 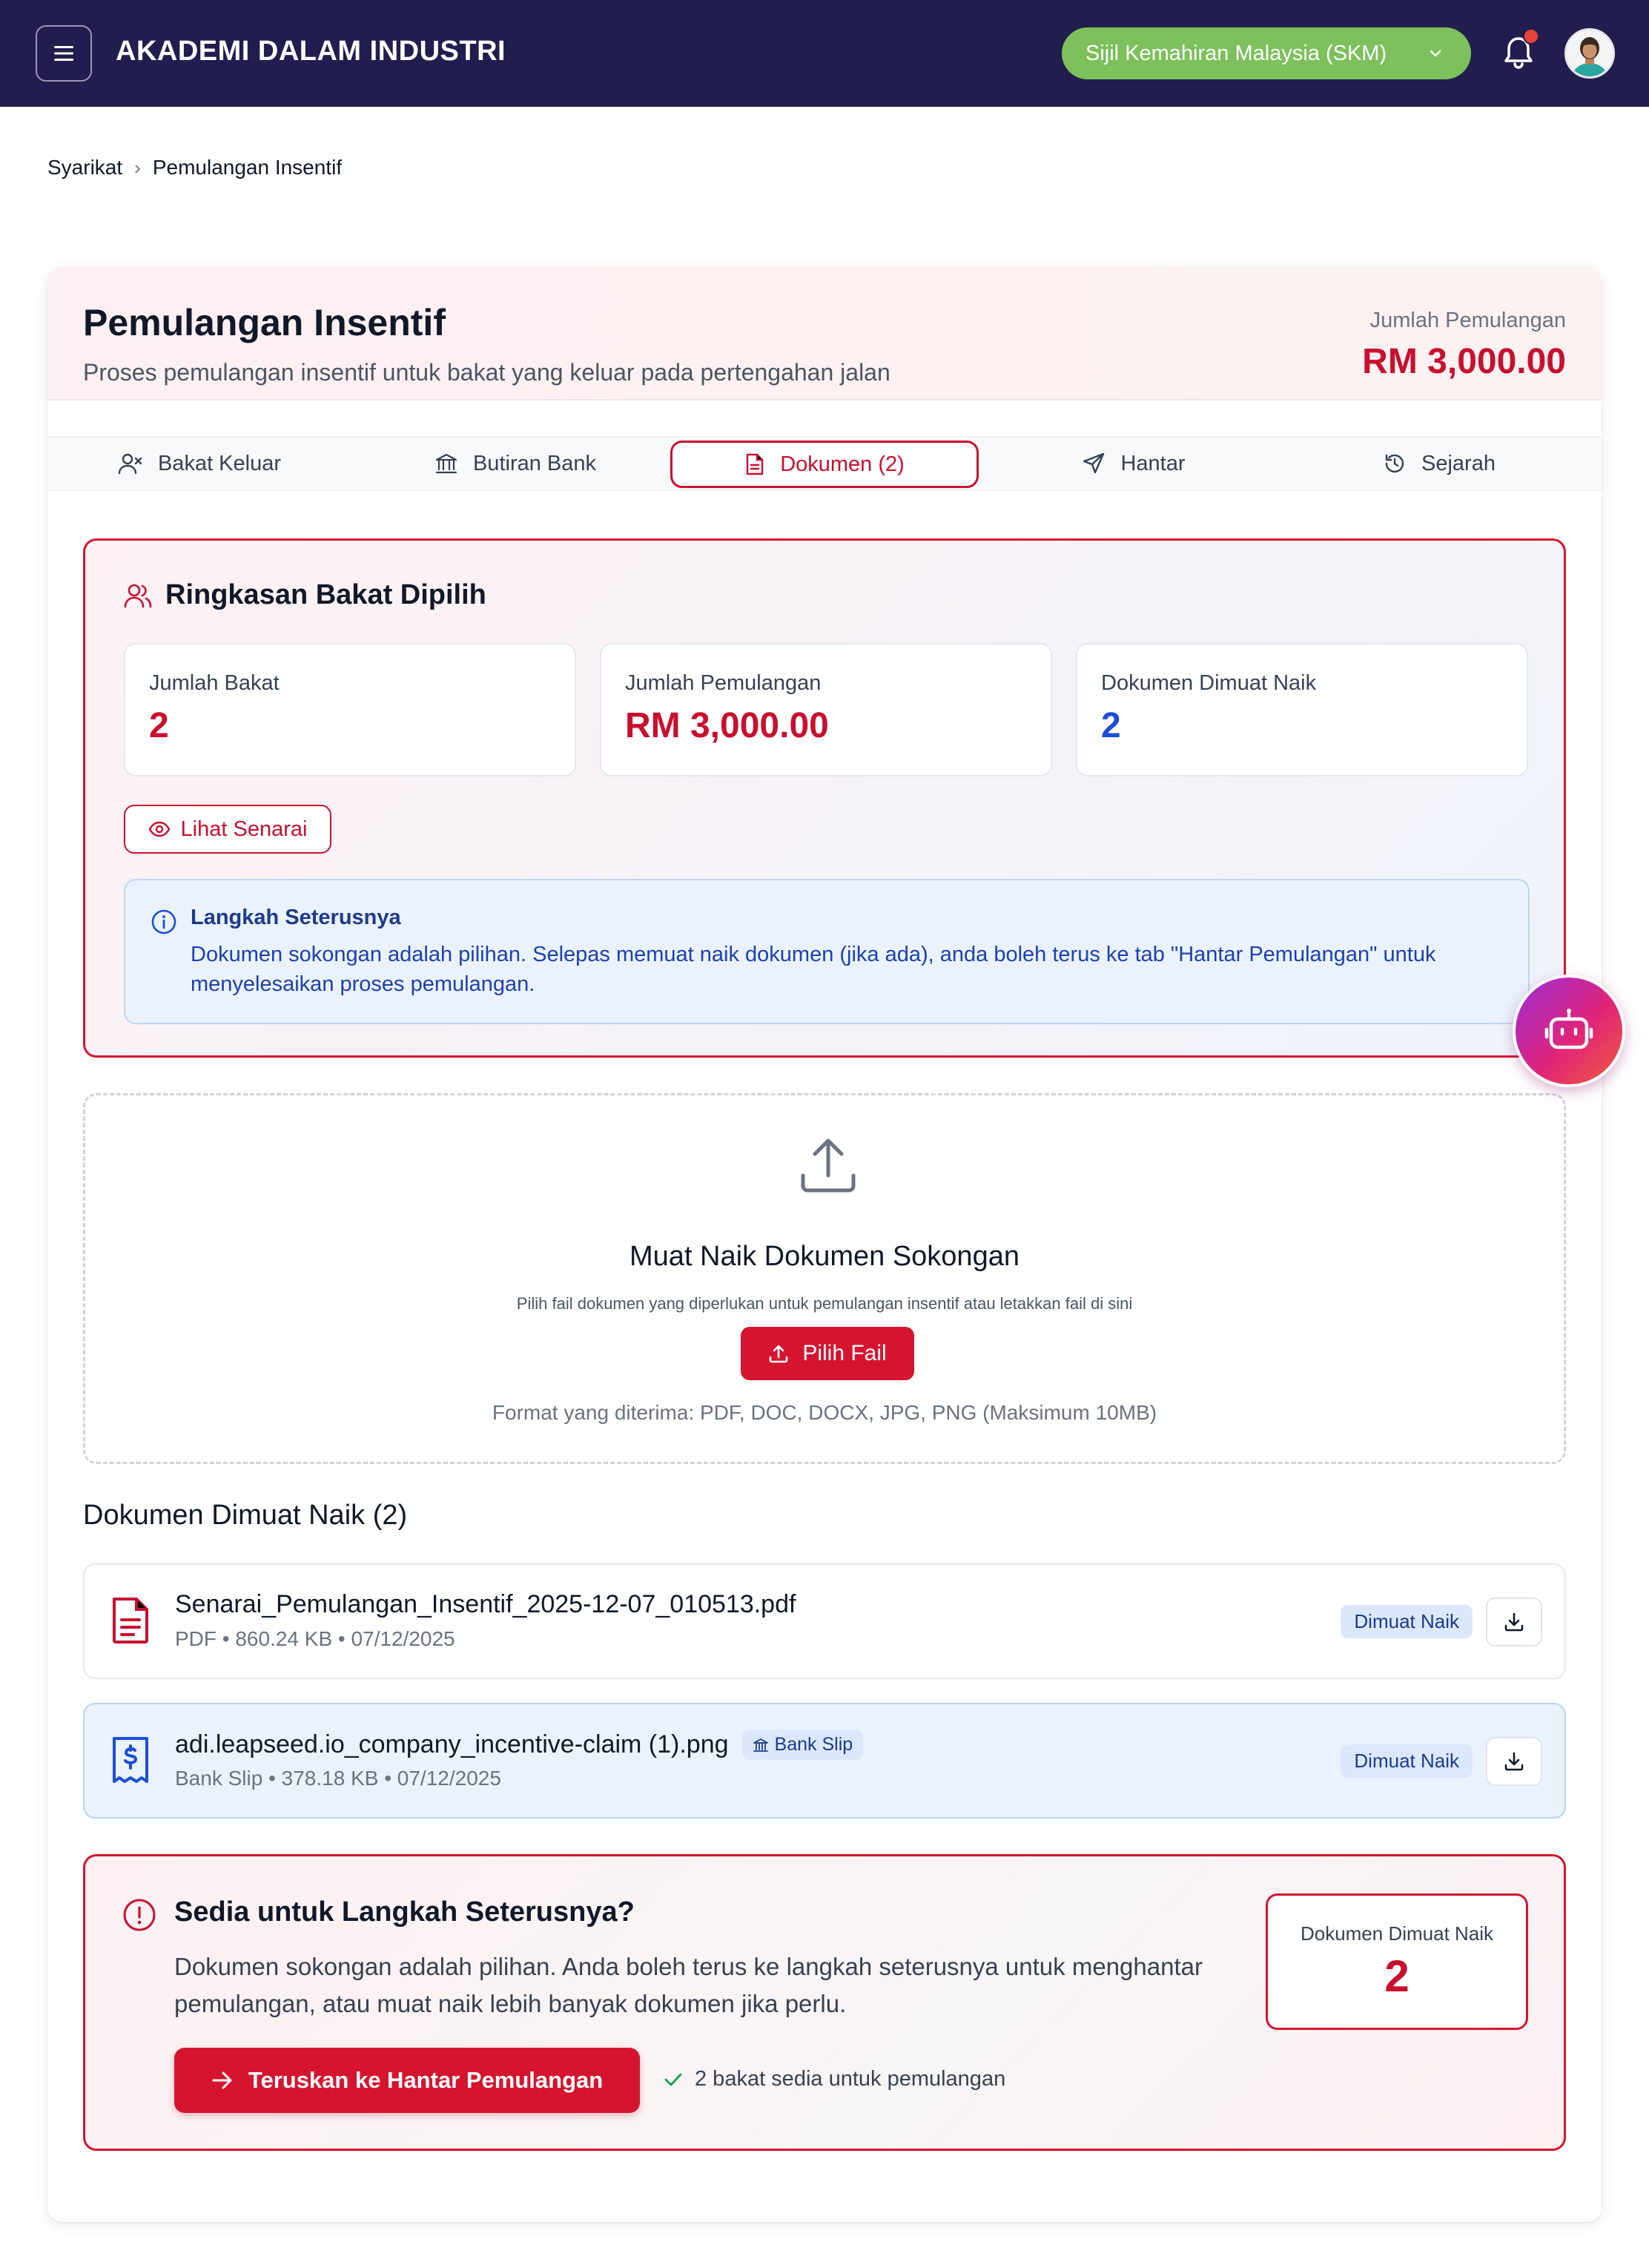 I want to click on history-icon, so click(x=1394, y=463).